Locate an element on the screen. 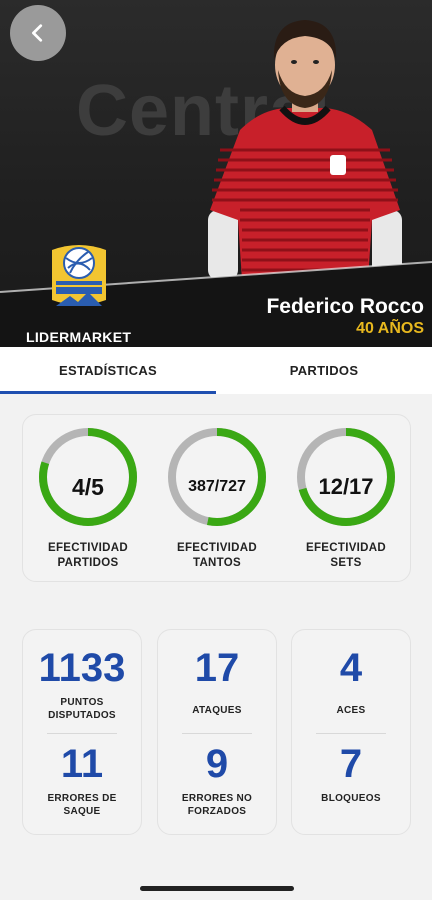  stat-block-top: 17 ATAQUES is located at coordinates (217, 681).